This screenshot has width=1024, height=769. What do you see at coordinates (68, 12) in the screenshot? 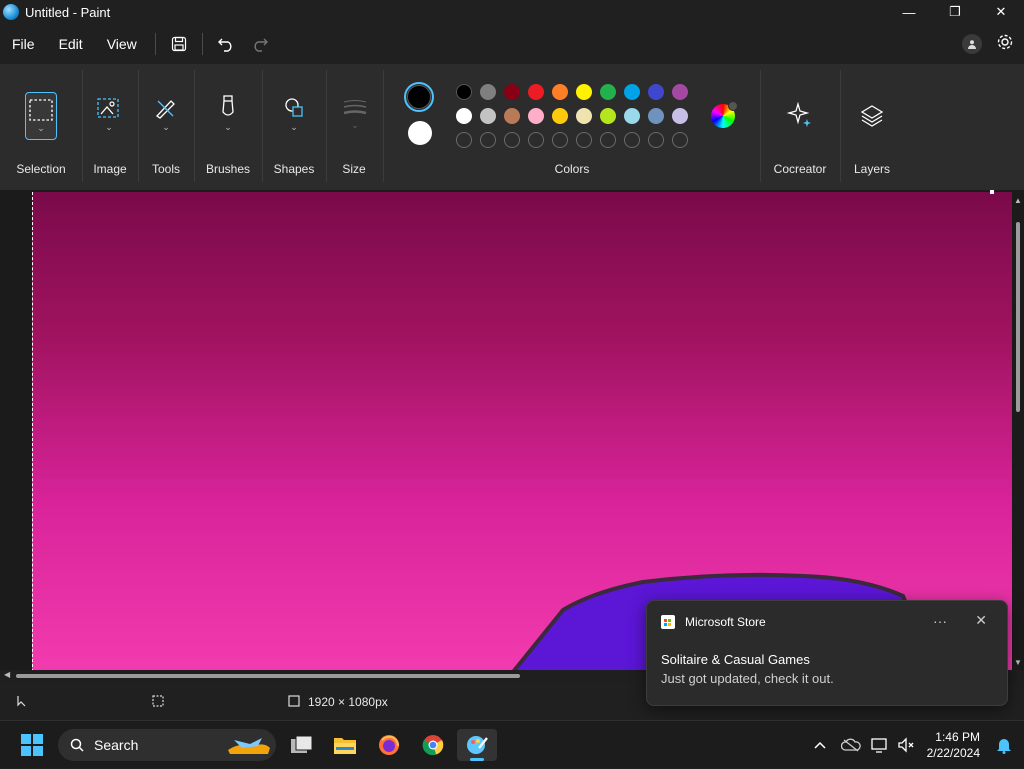
I see `window-title: Untitled - Paint` at bounding box center [68, 12].